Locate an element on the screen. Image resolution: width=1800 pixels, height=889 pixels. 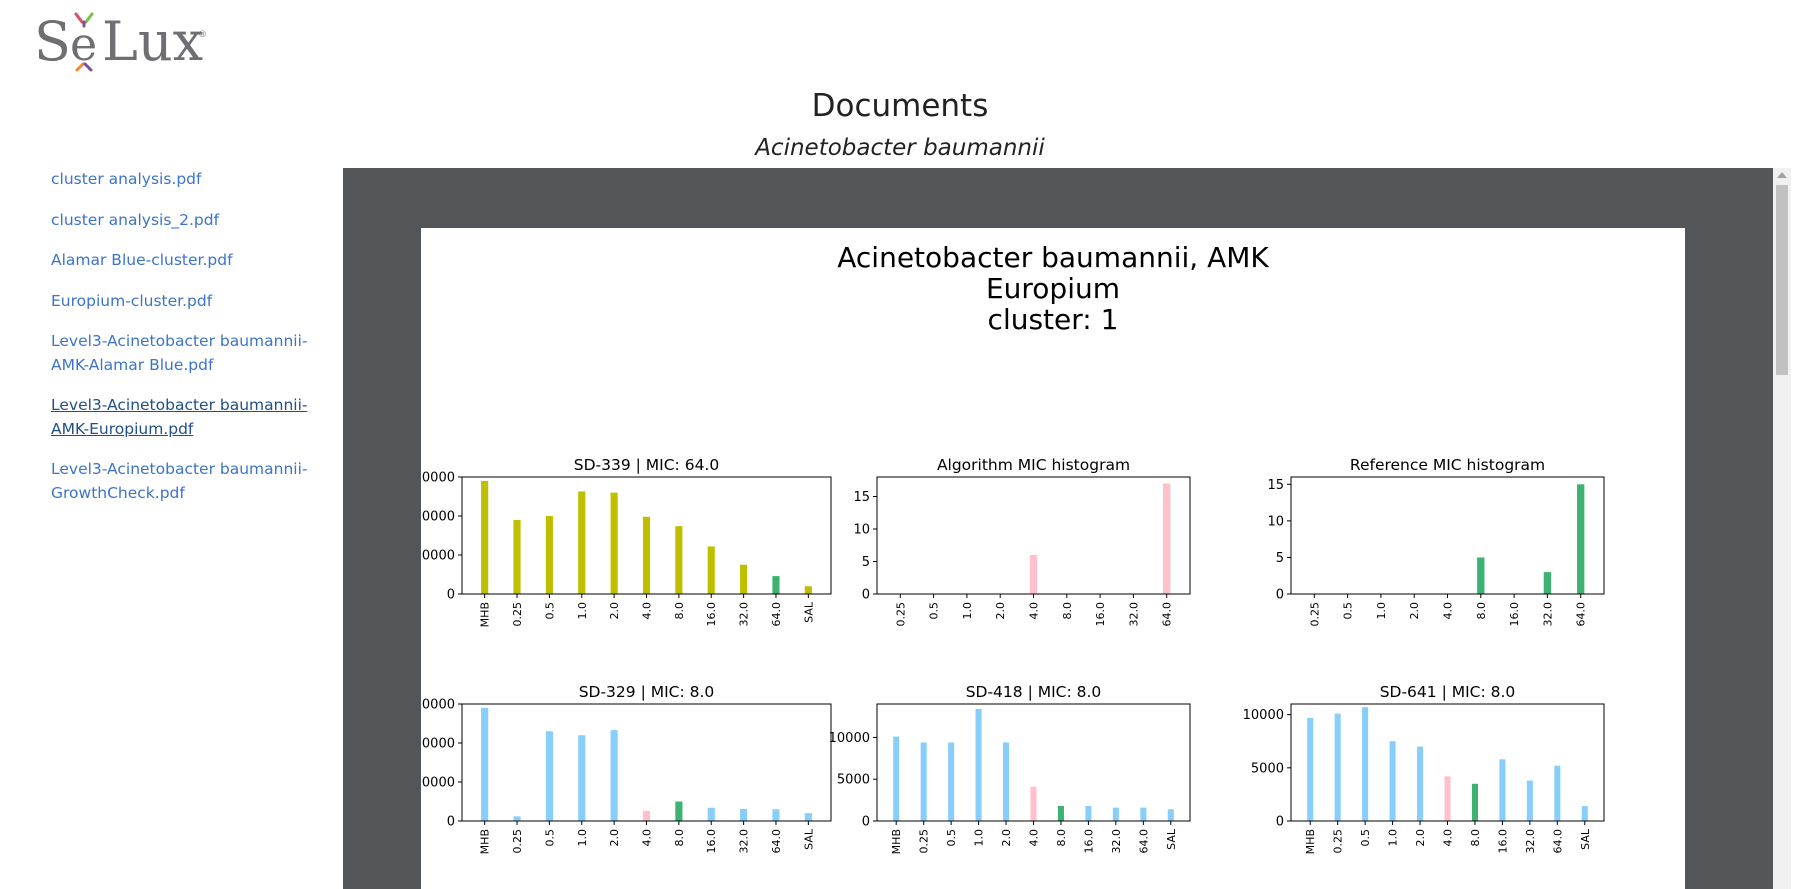
scroll-thumb is located at coordinates (1782, 280).